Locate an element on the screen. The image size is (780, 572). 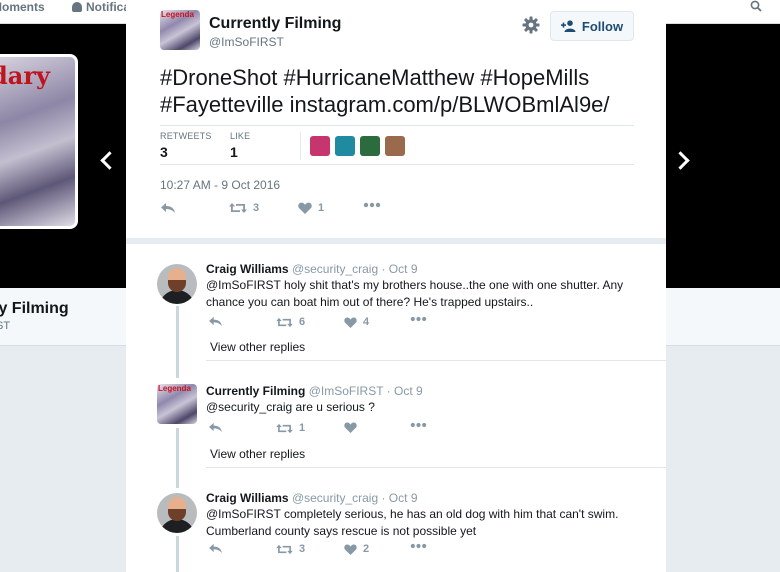
reply-meta: @ImSoFIRST · Oct 9 is located at coordinates (366, 391).